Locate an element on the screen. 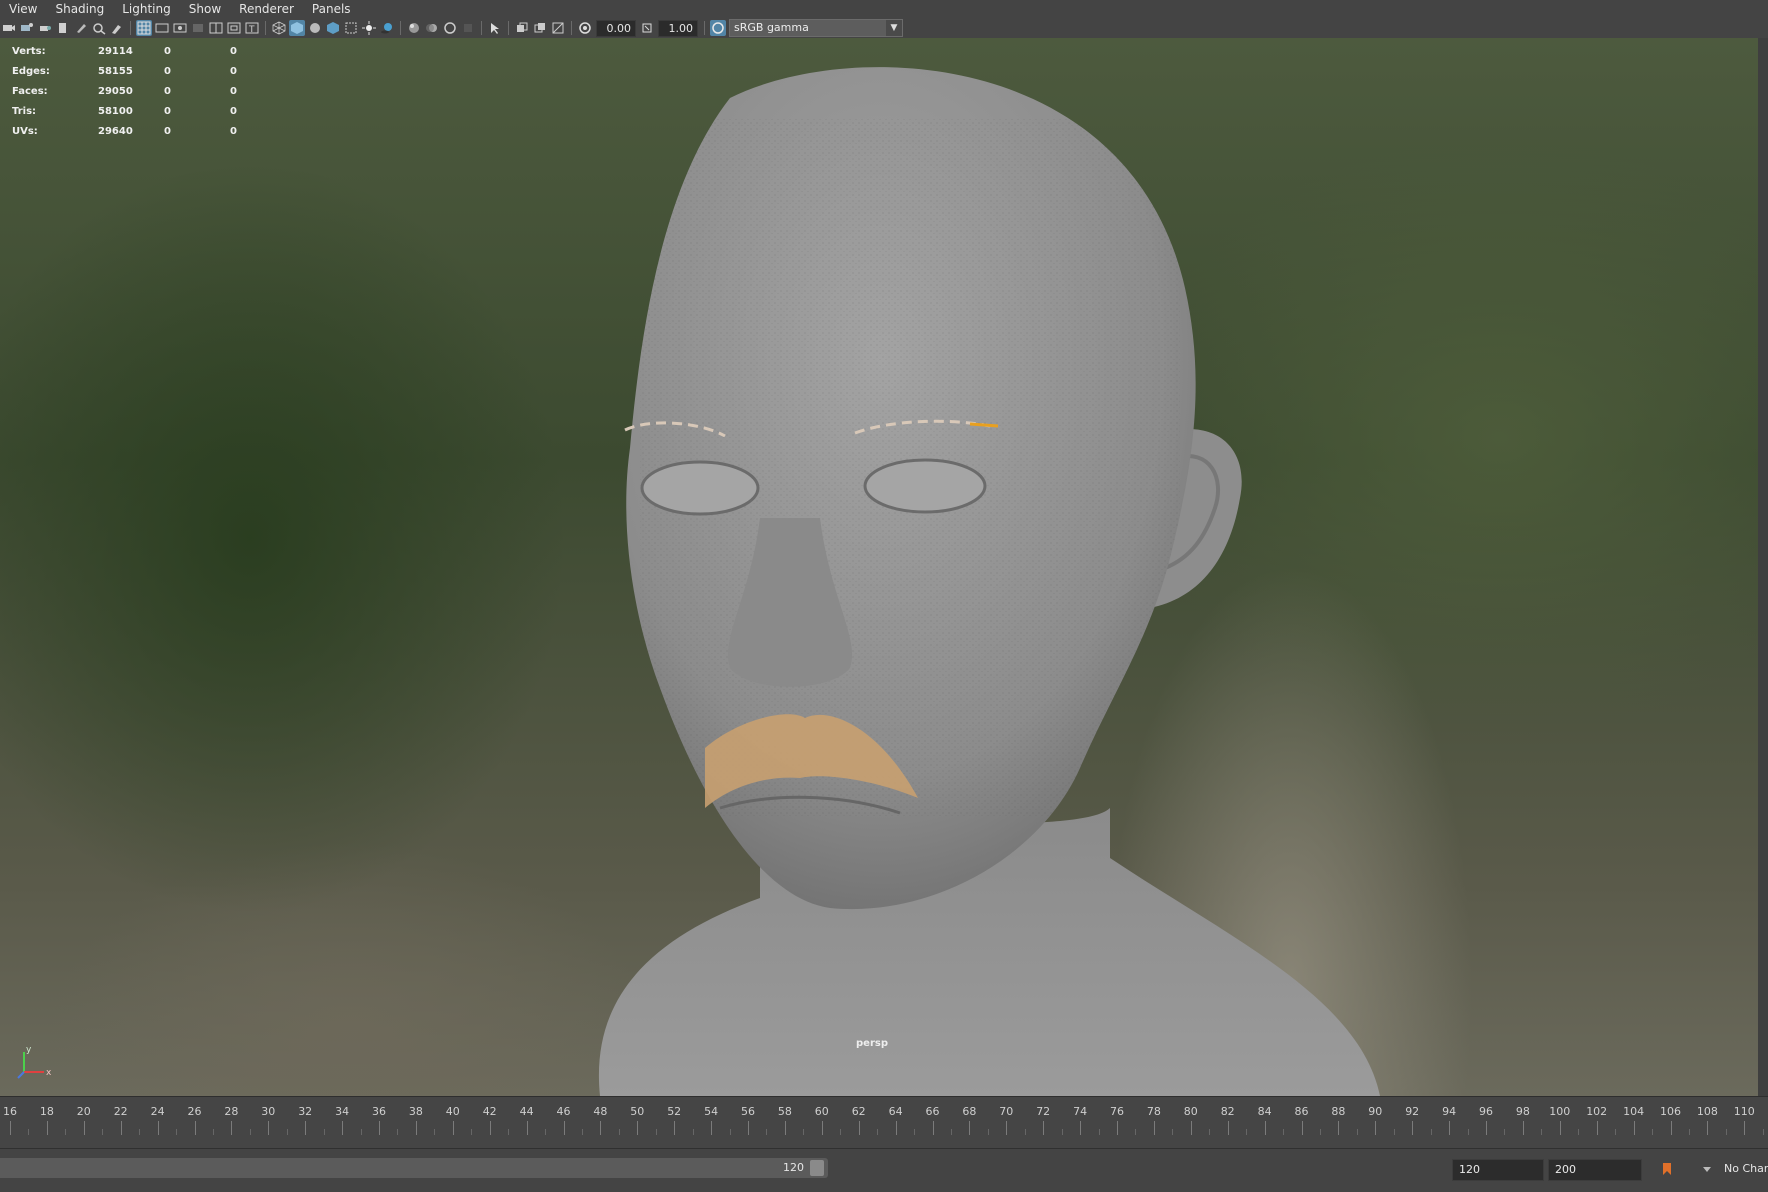  chevron-down-icon: ▼ is located at coordinates (894, 28).